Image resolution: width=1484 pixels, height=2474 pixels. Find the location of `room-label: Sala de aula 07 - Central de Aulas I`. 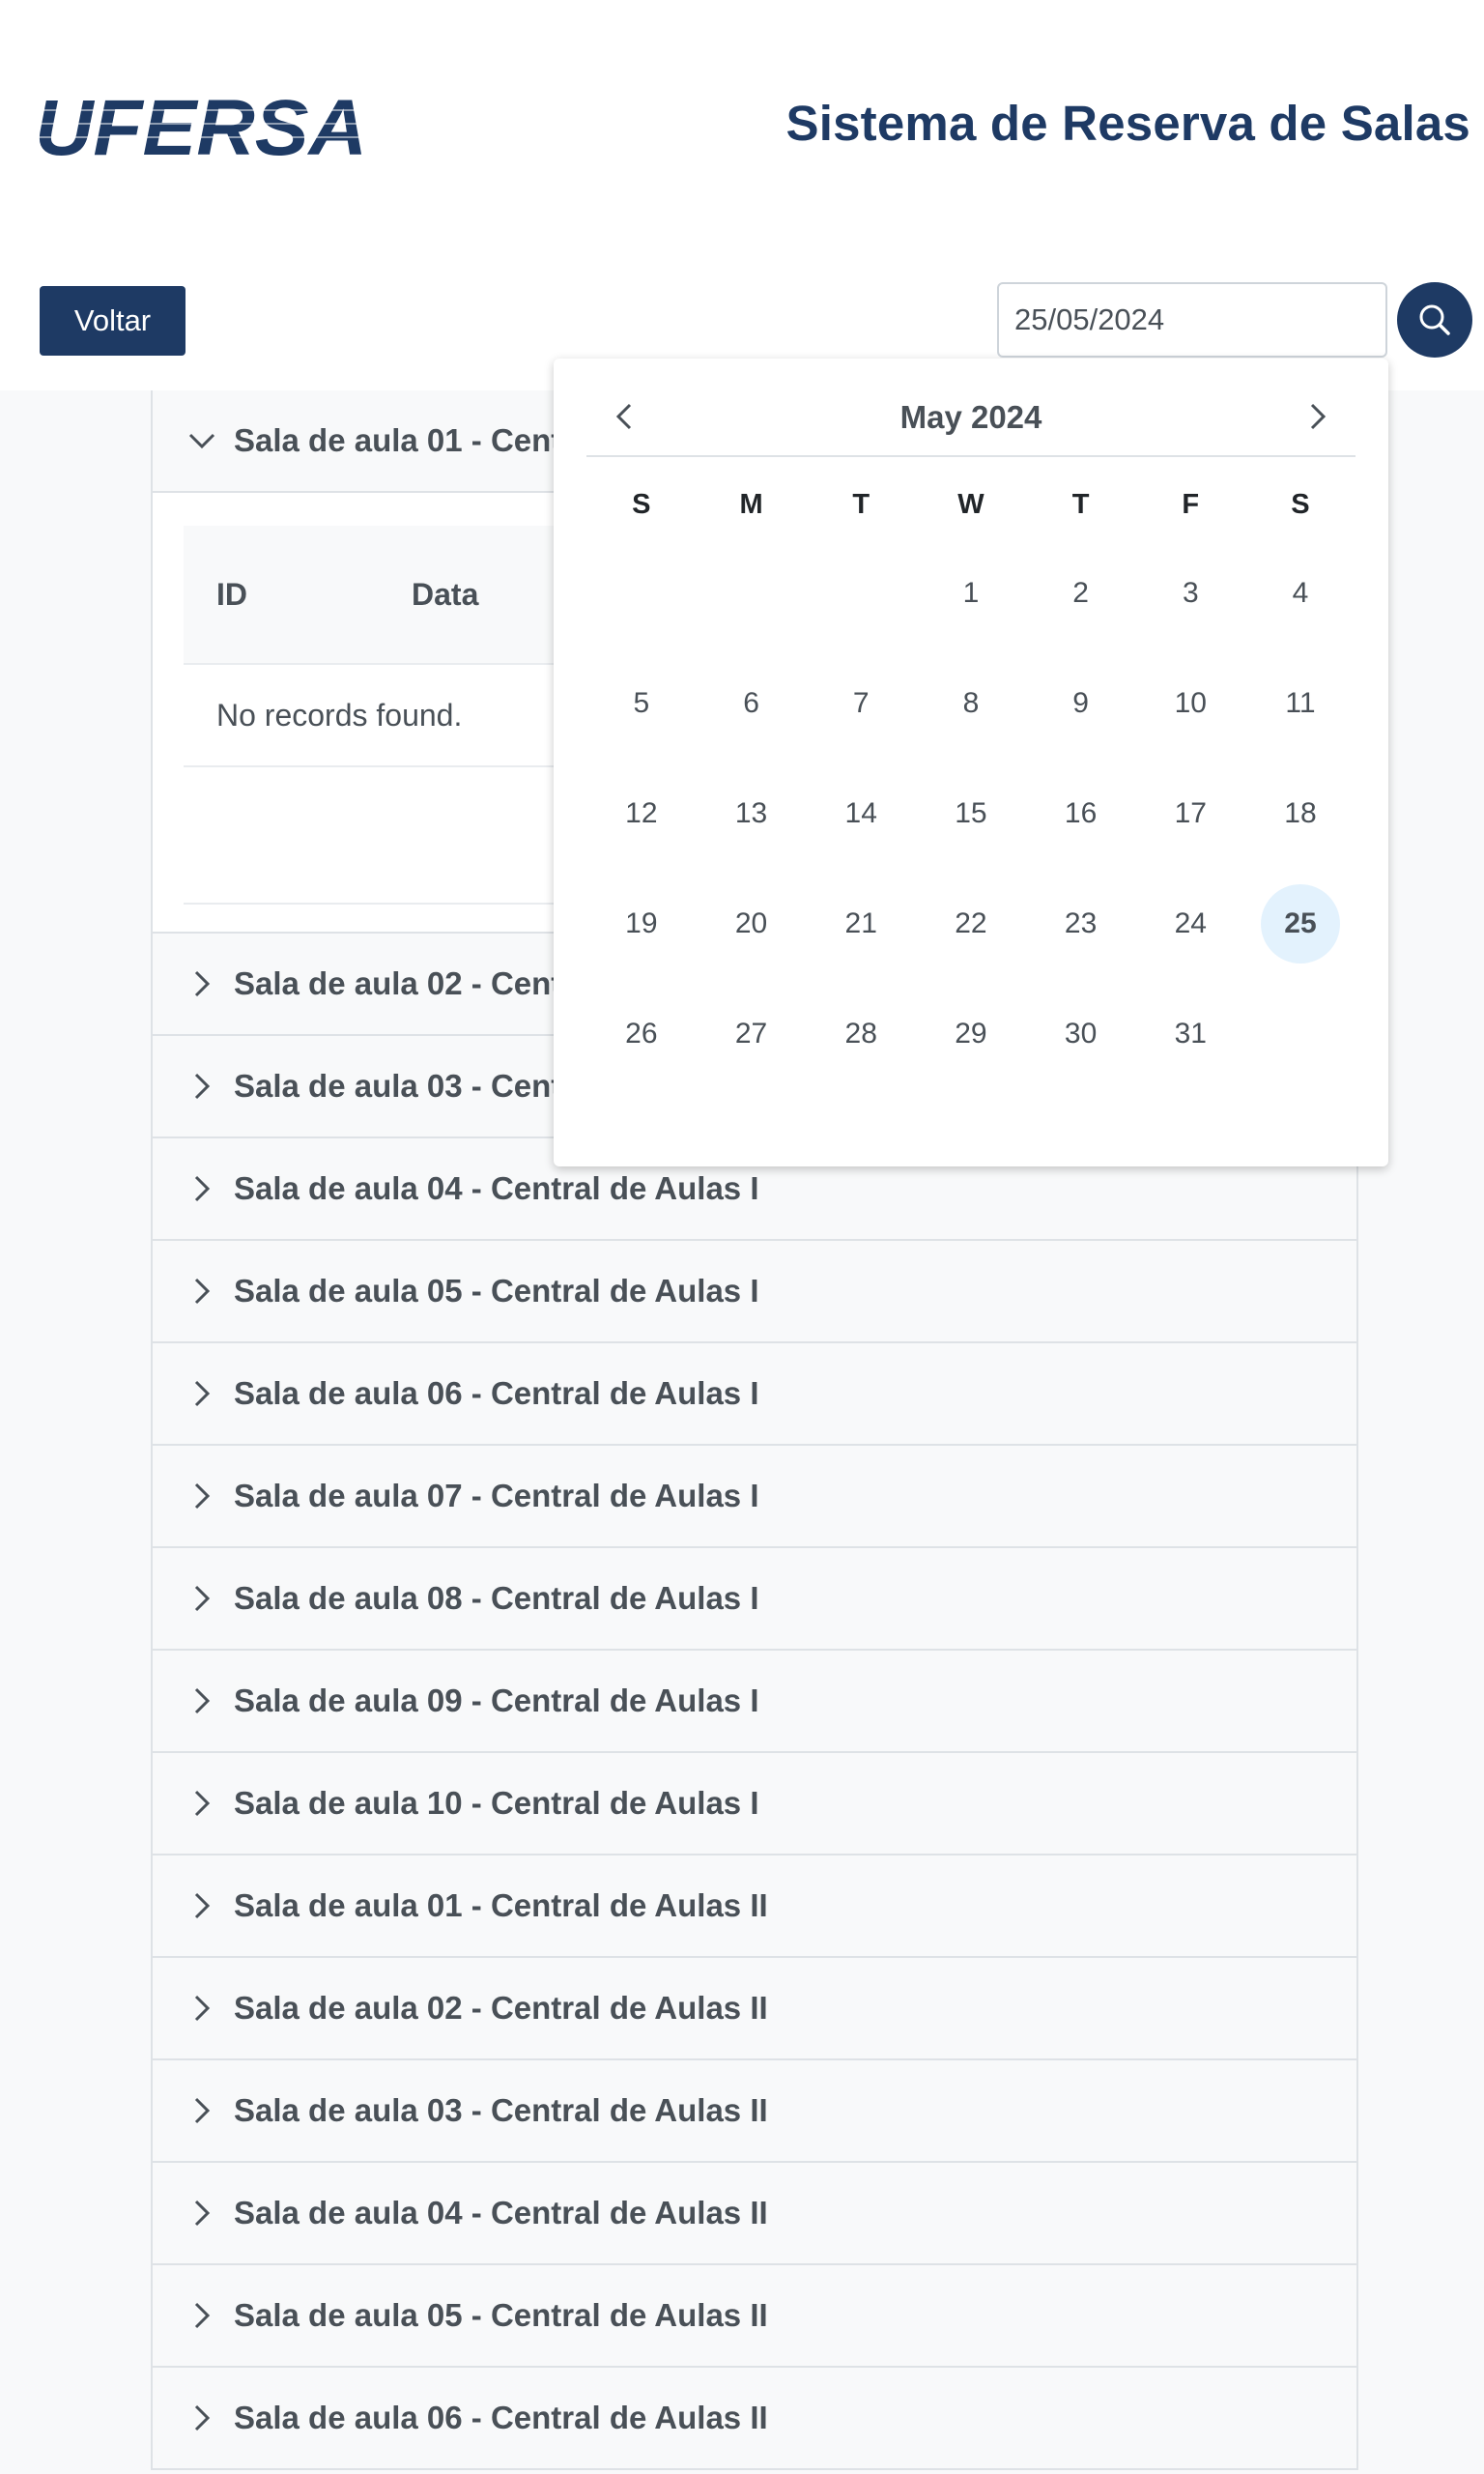

room-label: Sala de aula 07 - Central de Aulas I is located at coordinates (496, 1495).